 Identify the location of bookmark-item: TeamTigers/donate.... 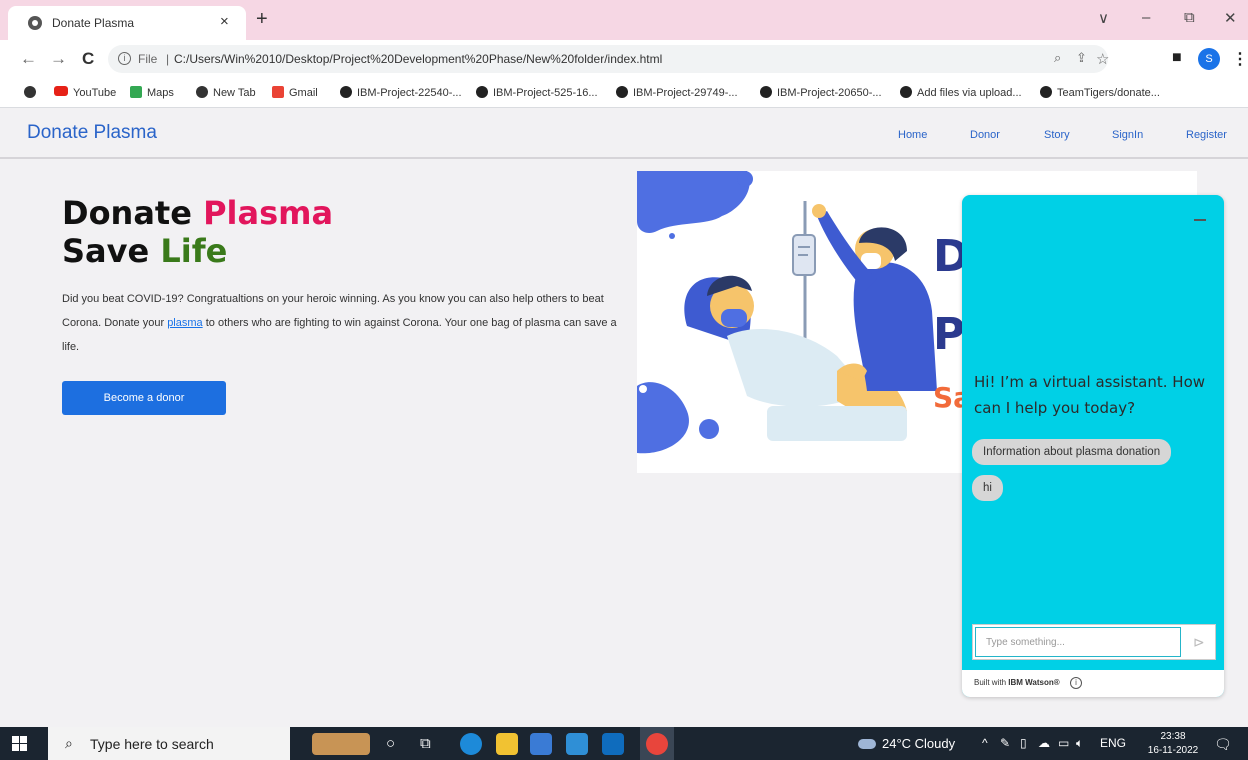
(1100, 92).